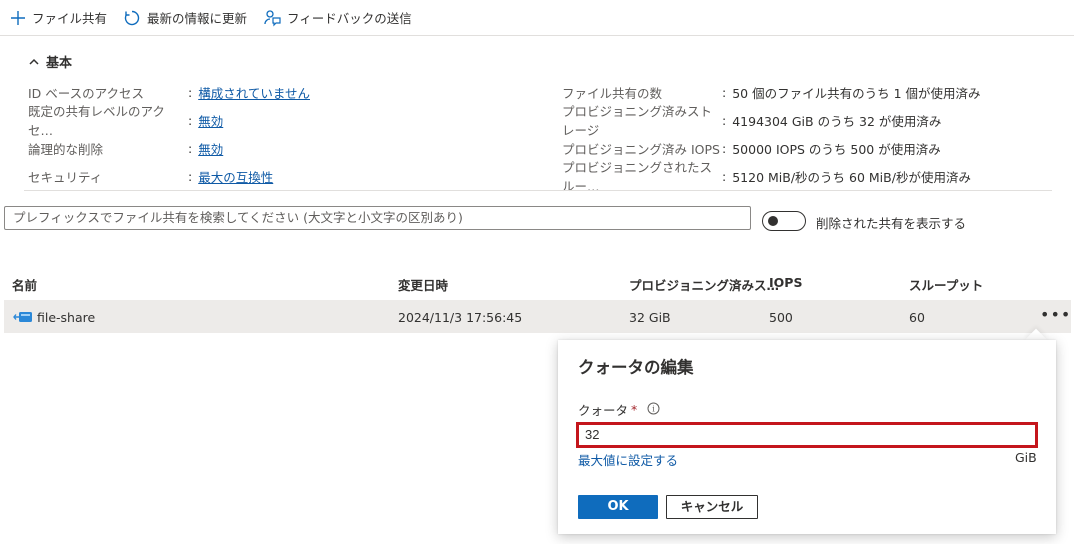 The height and width of the screenshot is (544, 1074). I want to click on share-count-value: 50 個のファイル共有のうち 1 個が使用済み, so click(856, 93).